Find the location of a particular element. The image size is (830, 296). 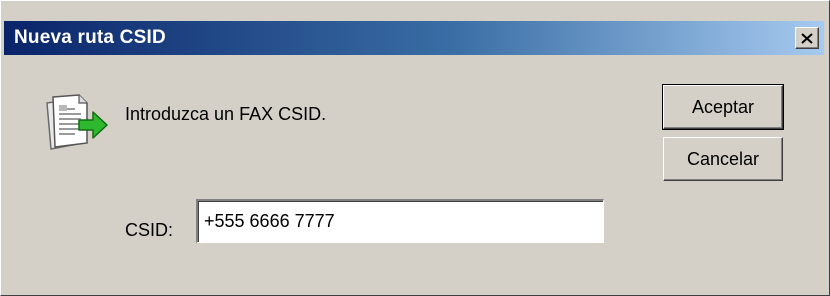

title-bar: Nueva ruta CSID is located at coordinates (414, 38).